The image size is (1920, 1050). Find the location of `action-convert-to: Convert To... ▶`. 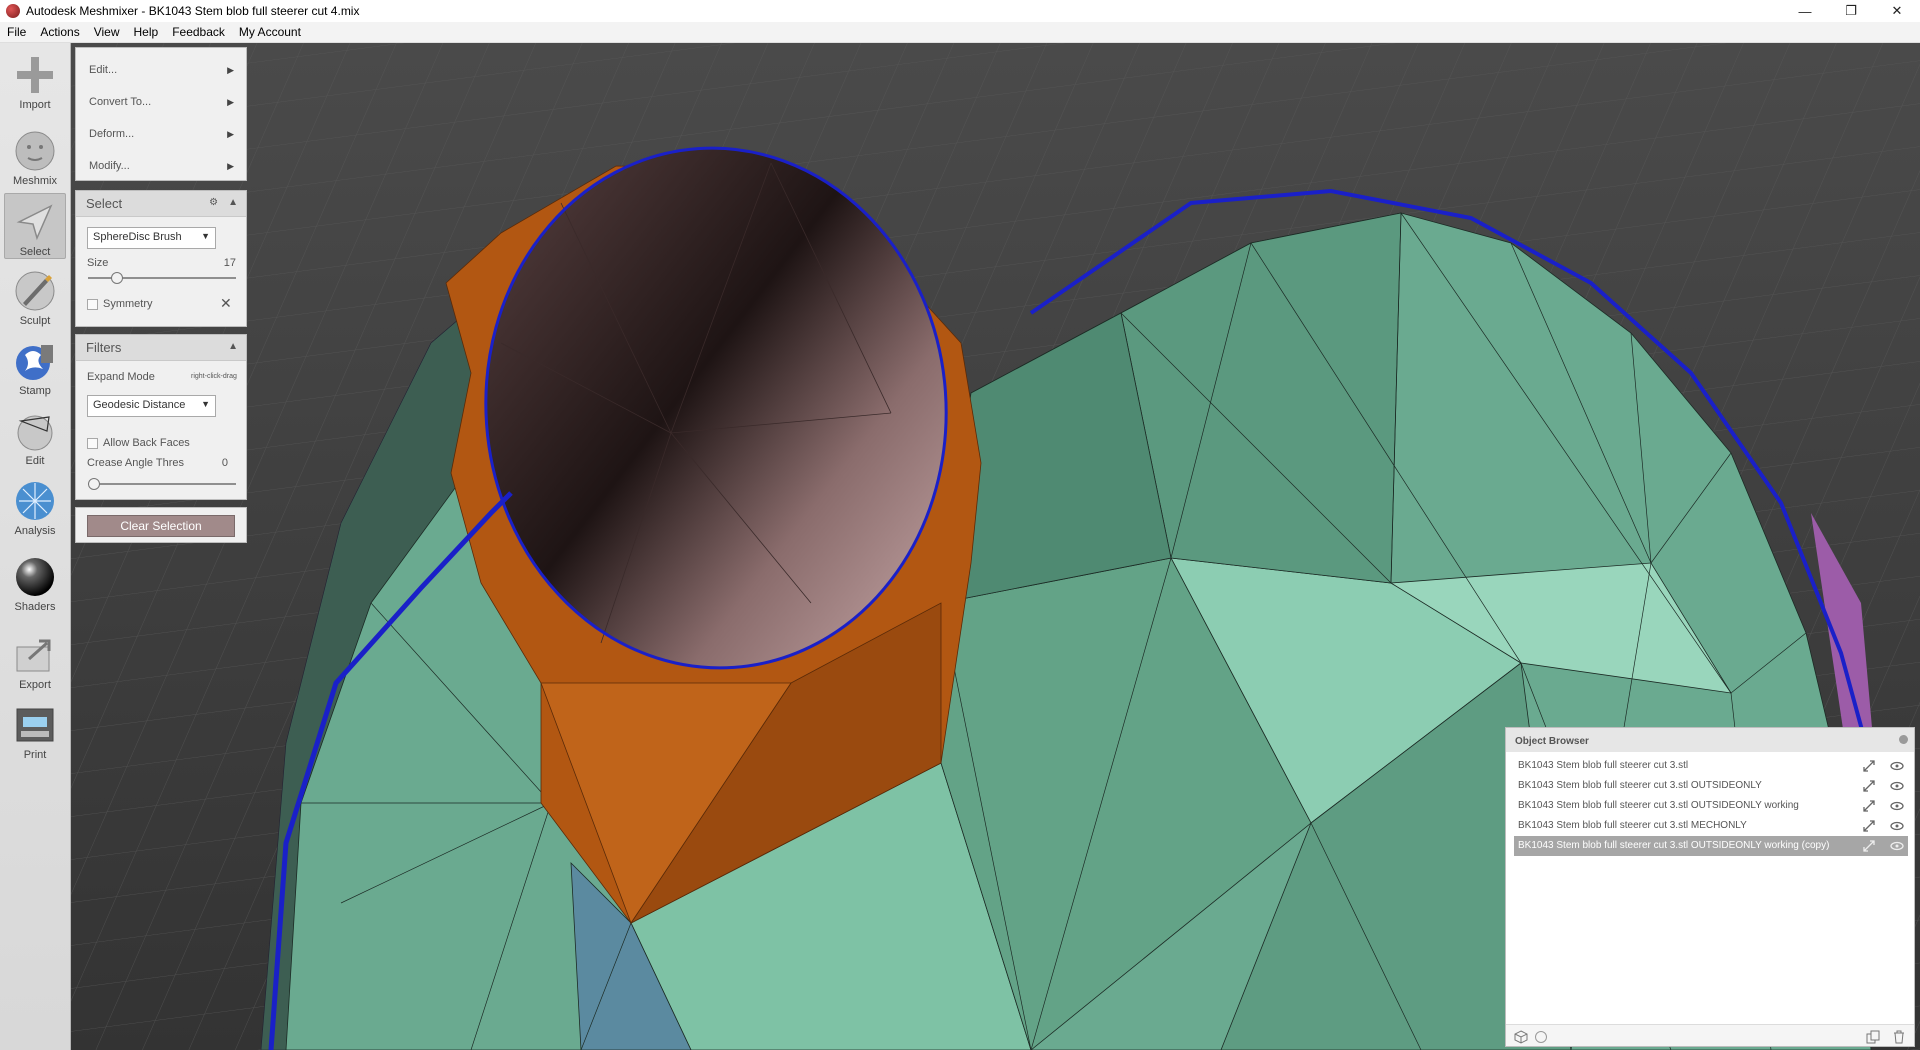

action-convert-to: Convert To... ▶ is located at coordinates (161, 102).